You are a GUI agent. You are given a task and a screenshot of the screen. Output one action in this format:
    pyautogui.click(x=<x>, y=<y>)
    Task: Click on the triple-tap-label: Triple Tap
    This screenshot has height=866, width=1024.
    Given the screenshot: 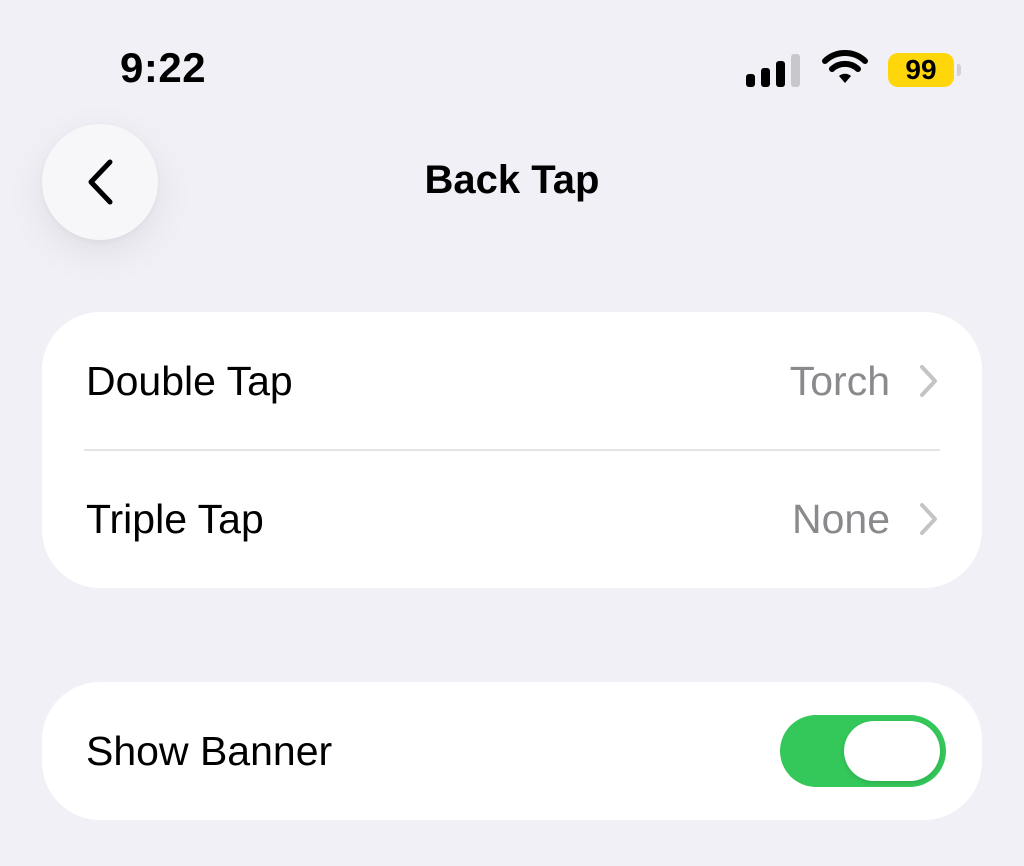 What is the action you would take?
    pyautogui.click(x=175, y=518)
    